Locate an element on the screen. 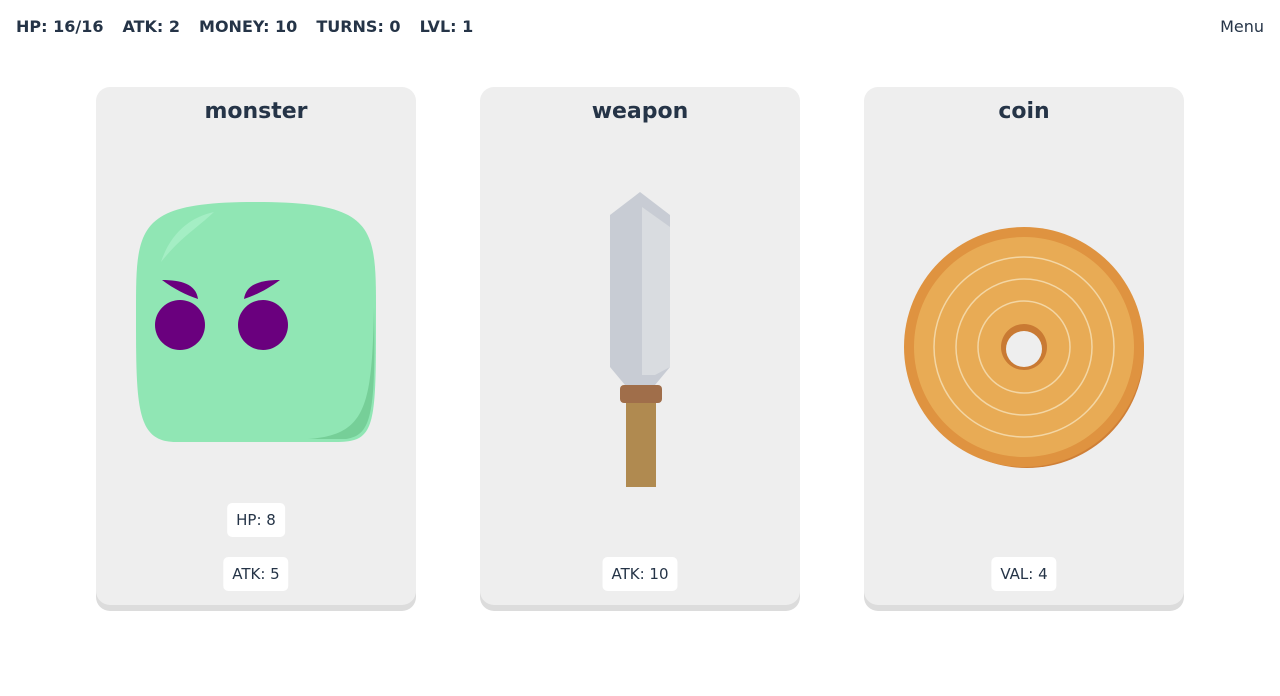 The height and width of the screenshot is (696, 1280). hp-stat: HP: 16/16 is located at coordinates (60, 26).